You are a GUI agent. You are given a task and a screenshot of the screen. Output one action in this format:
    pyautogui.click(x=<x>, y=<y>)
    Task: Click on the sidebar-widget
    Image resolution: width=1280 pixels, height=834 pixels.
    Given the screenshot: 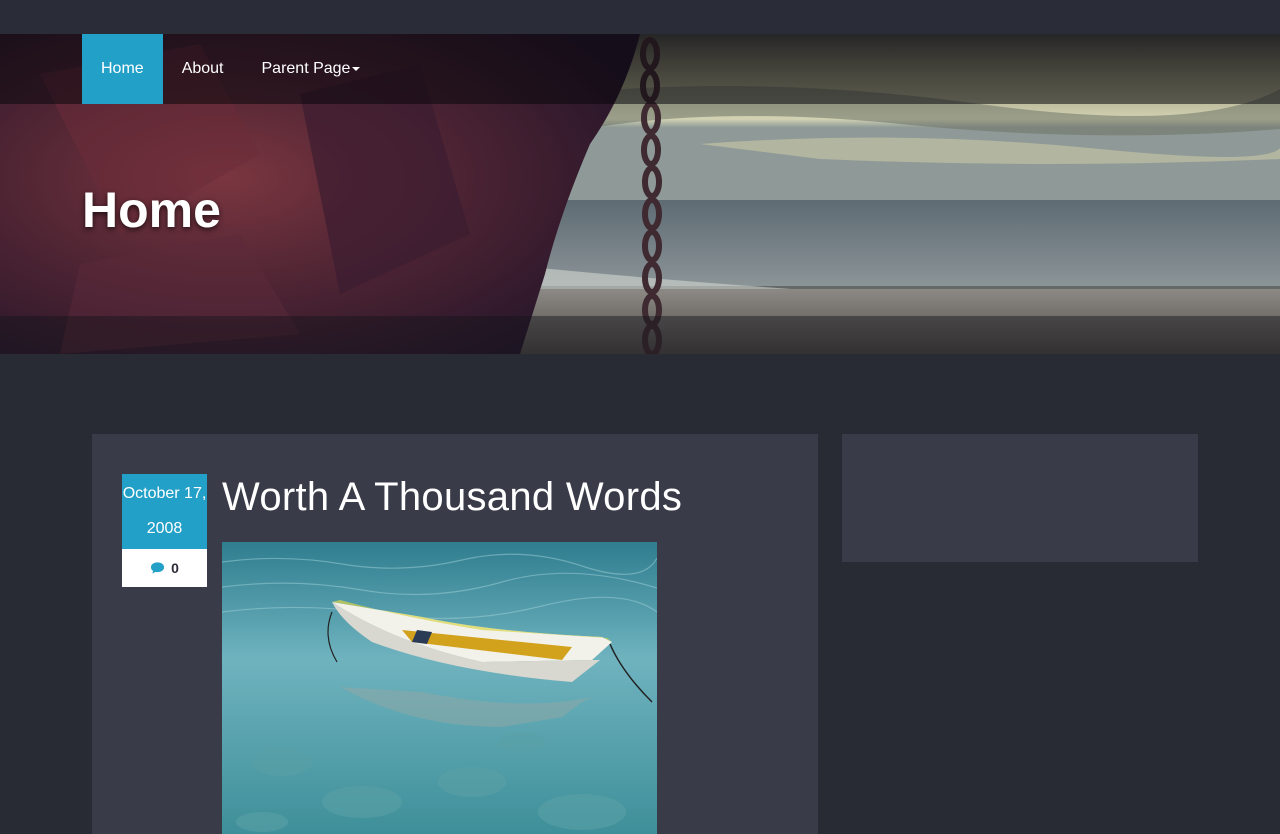 What is the action you would take?
    pyautogui.click(x=1020, y=498)
    